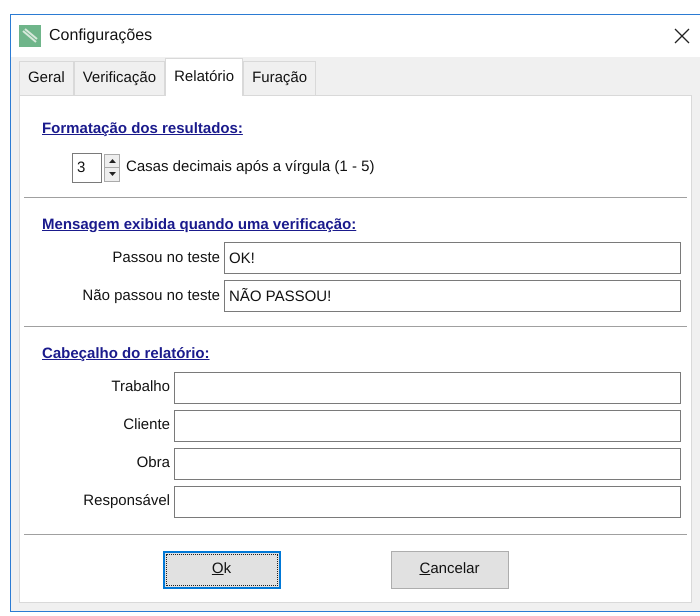  I want to click on tab: Verificação, so click(120, 78).